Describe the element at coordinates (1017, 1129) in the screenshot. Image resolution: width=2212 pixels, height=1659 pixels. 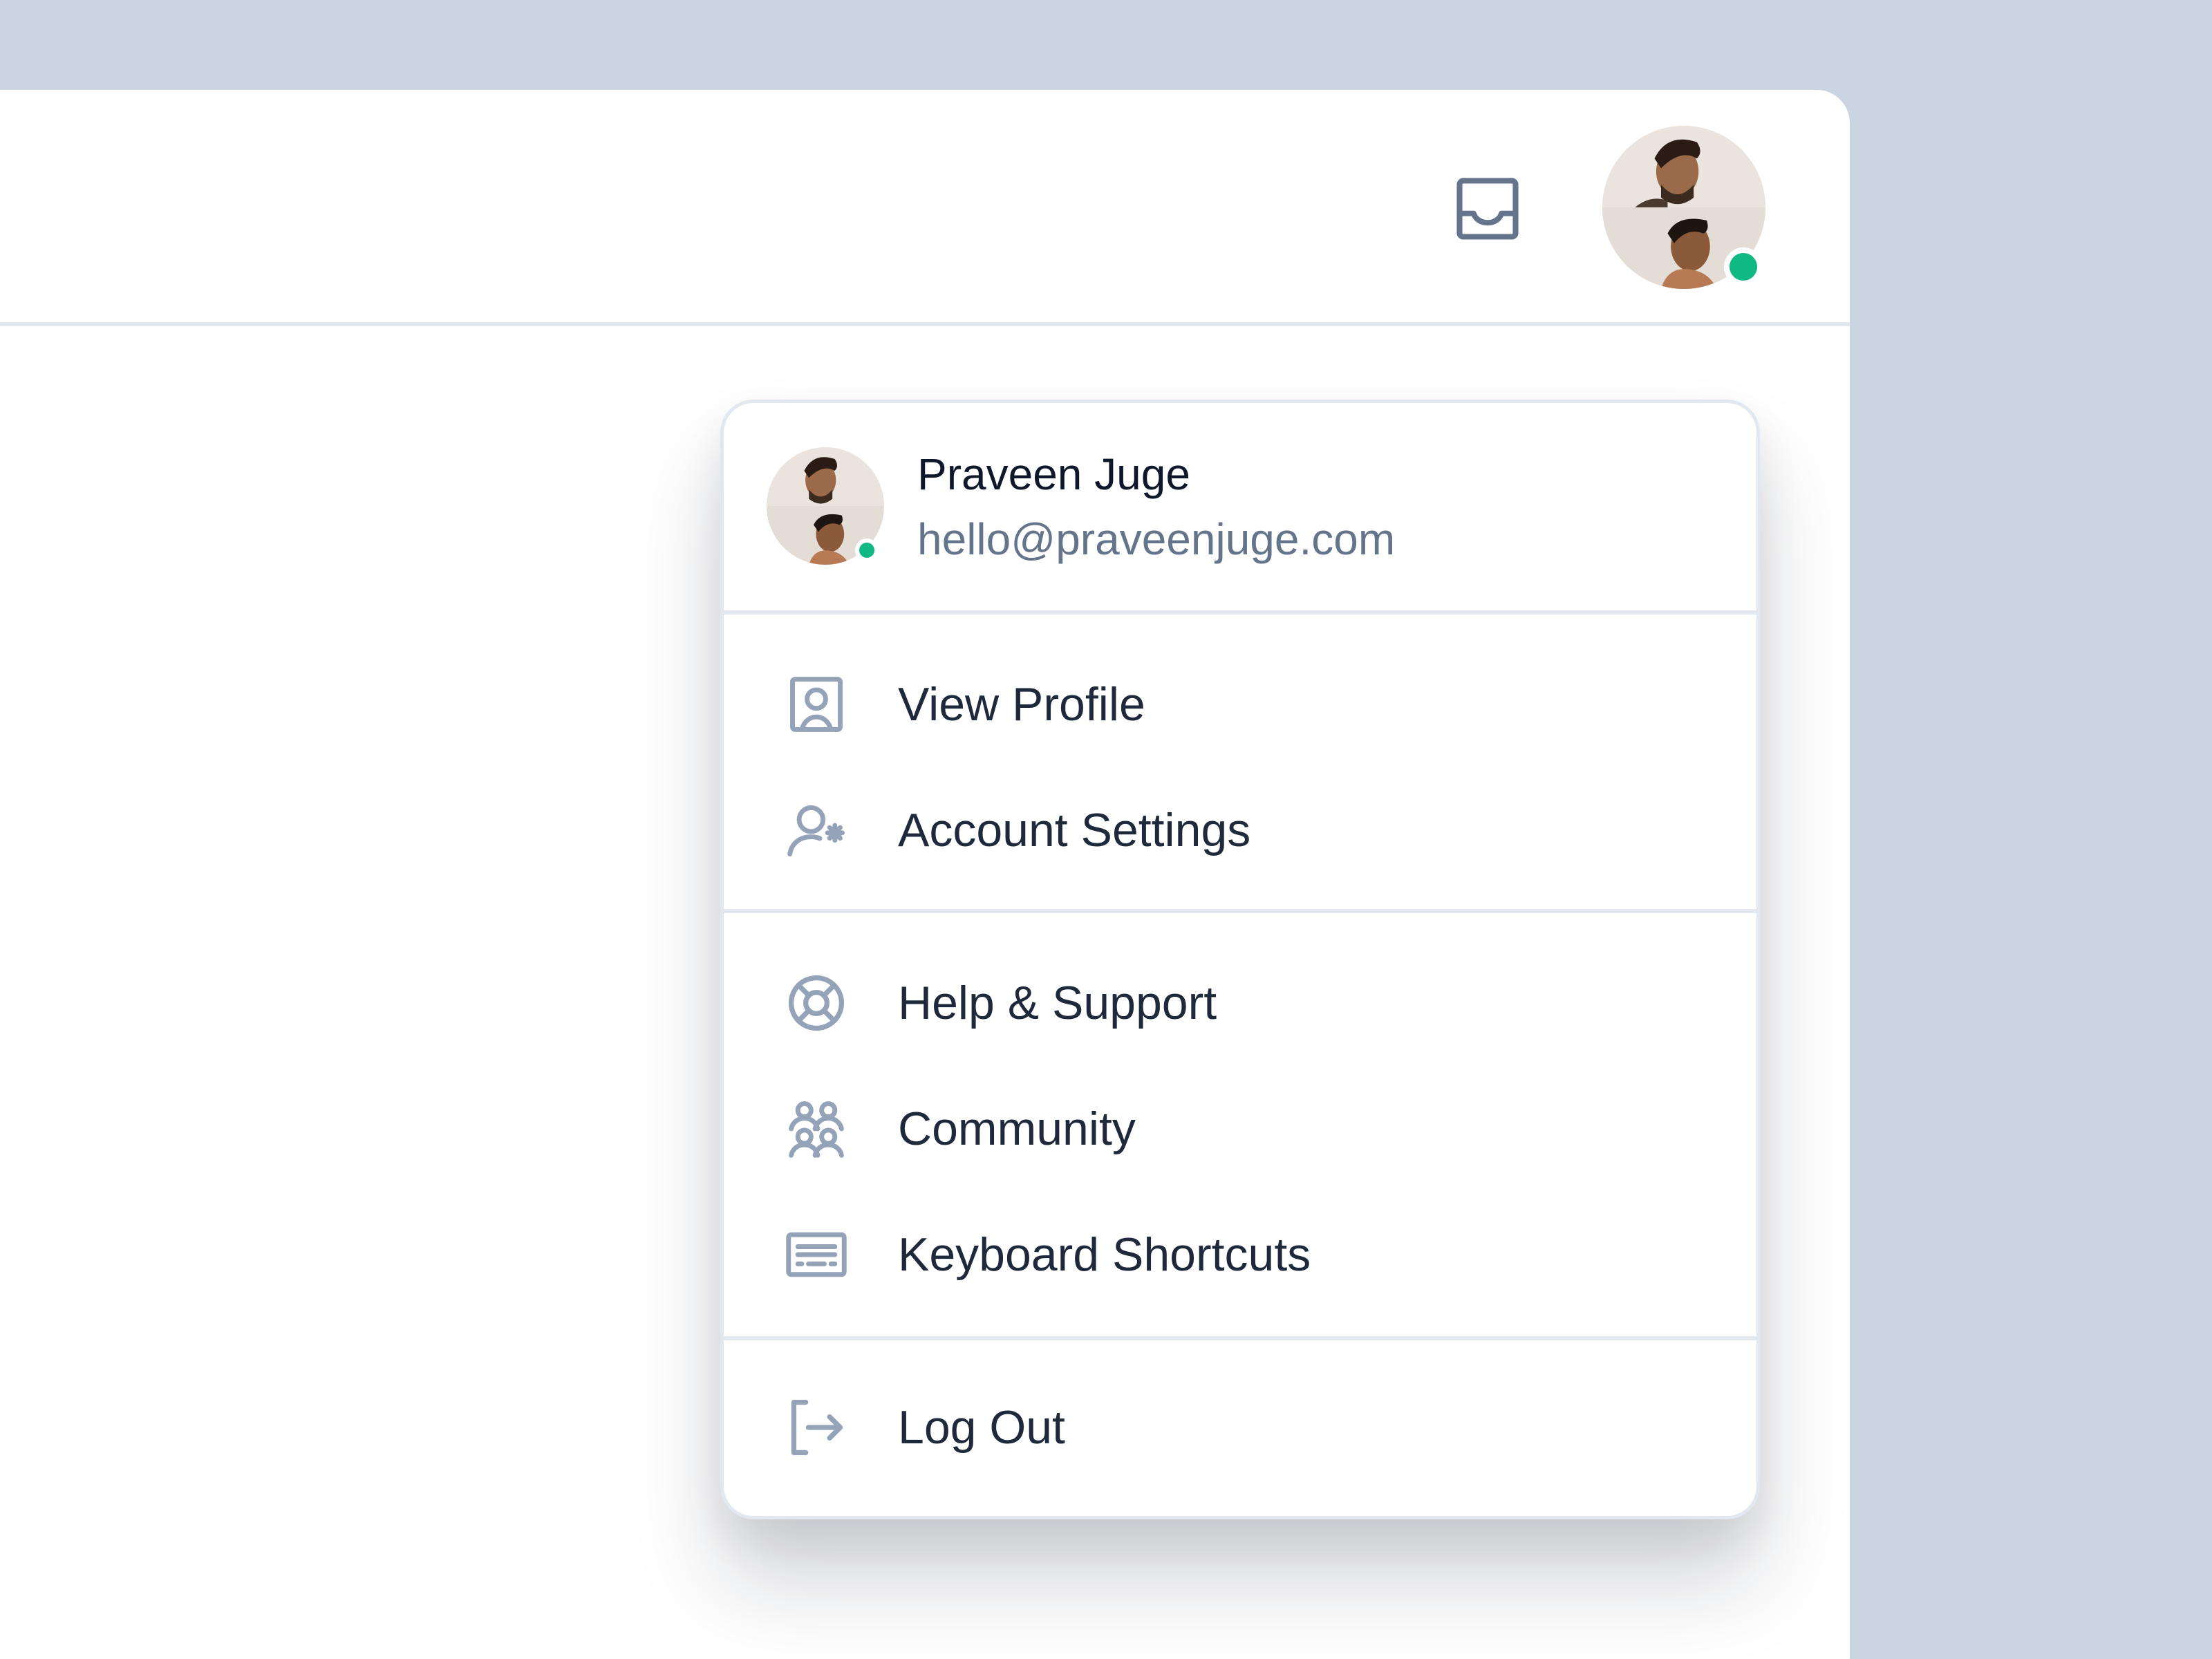
I see `menu-item-label: Community` at that location.